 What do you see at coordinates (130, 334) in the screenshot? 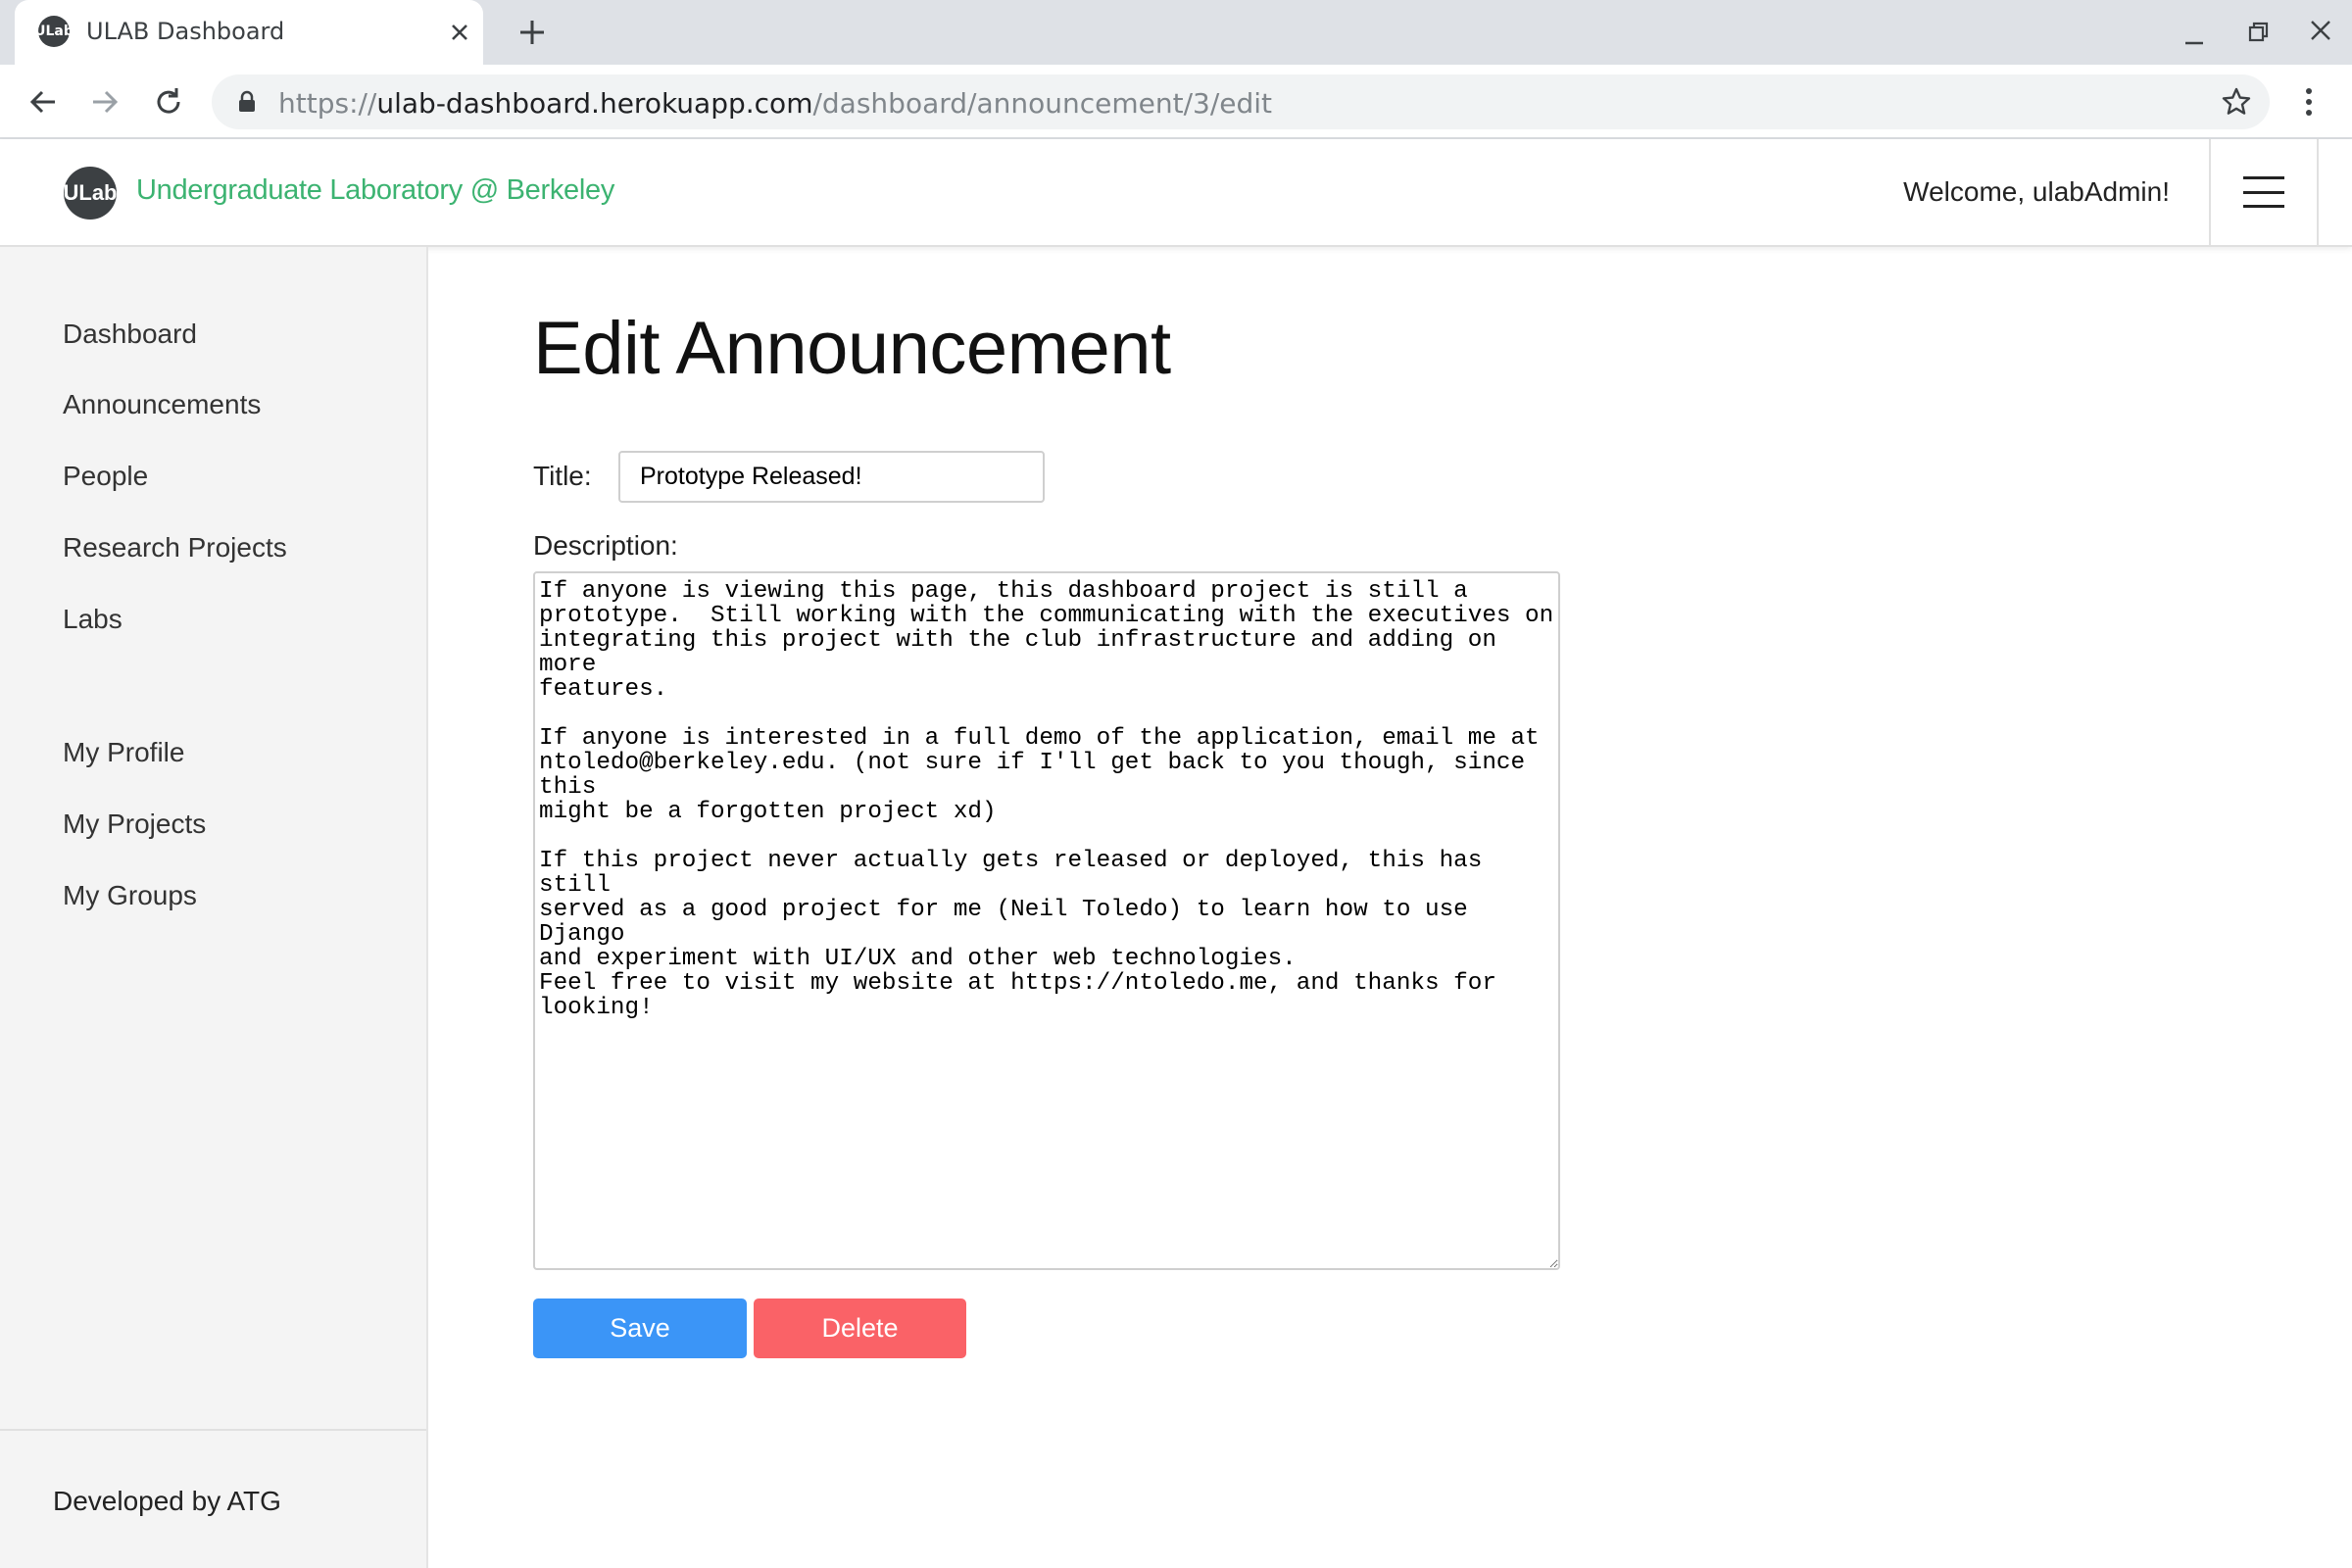
I see `sidebar-item-dashboard: Dashboard` at bounding box center [130, 334].